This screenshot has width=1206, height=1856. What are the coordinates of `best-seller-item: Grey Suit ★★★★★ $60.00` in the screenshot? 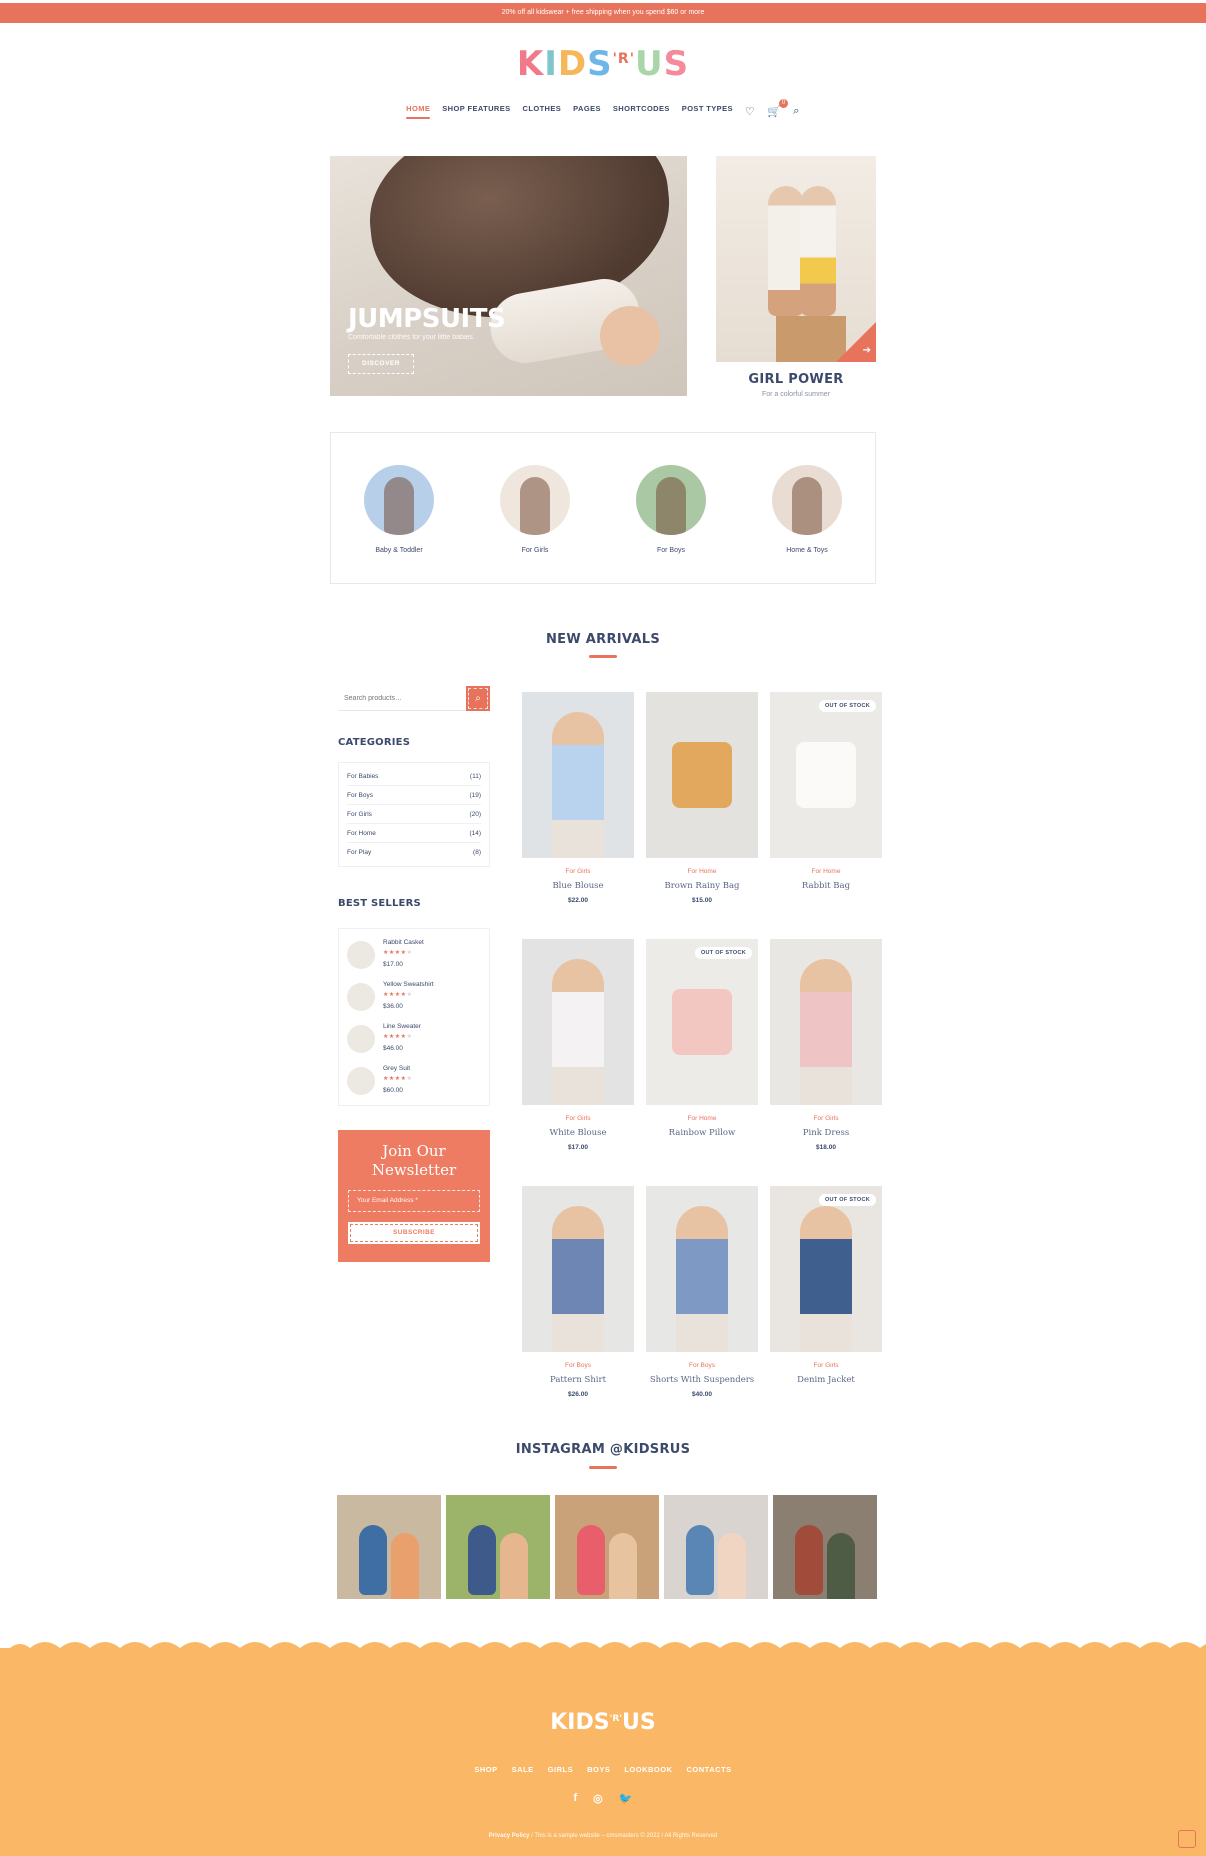 It's located at (414, 1084).